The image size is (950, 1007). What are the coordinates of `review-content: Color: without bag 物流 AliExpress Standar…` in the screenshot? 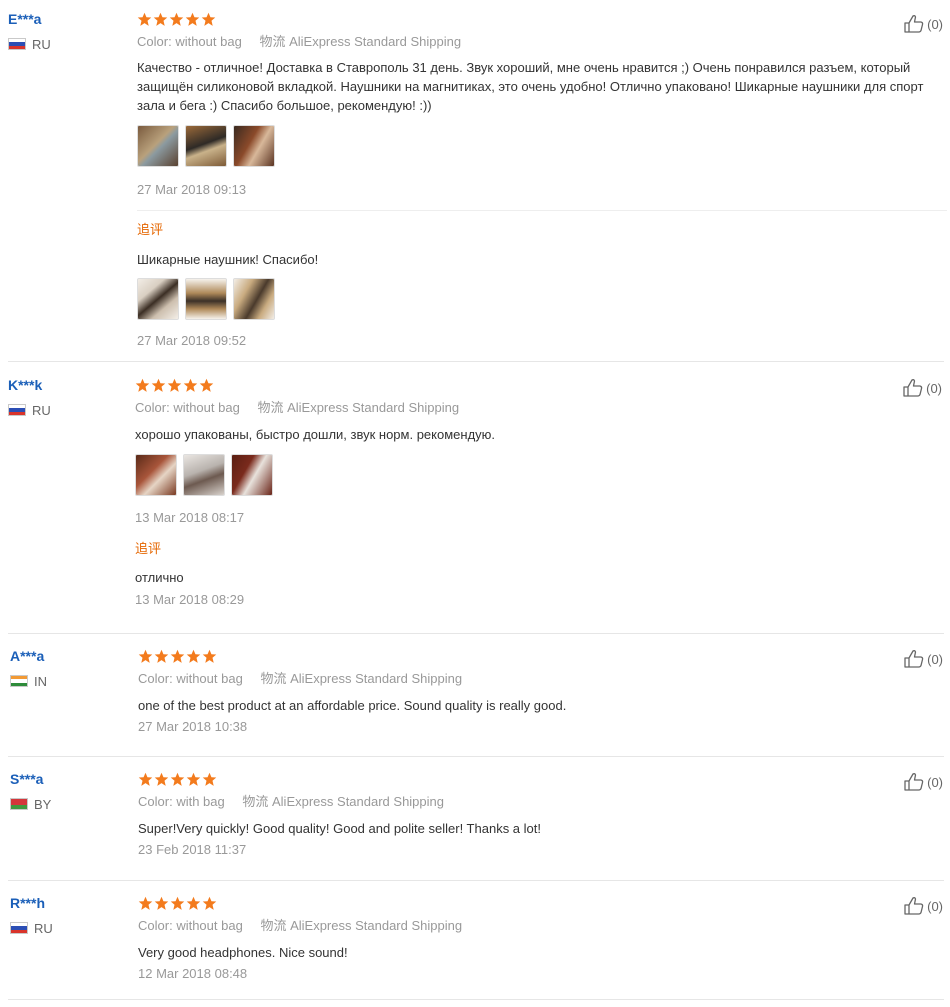 It's located at (518, 938).